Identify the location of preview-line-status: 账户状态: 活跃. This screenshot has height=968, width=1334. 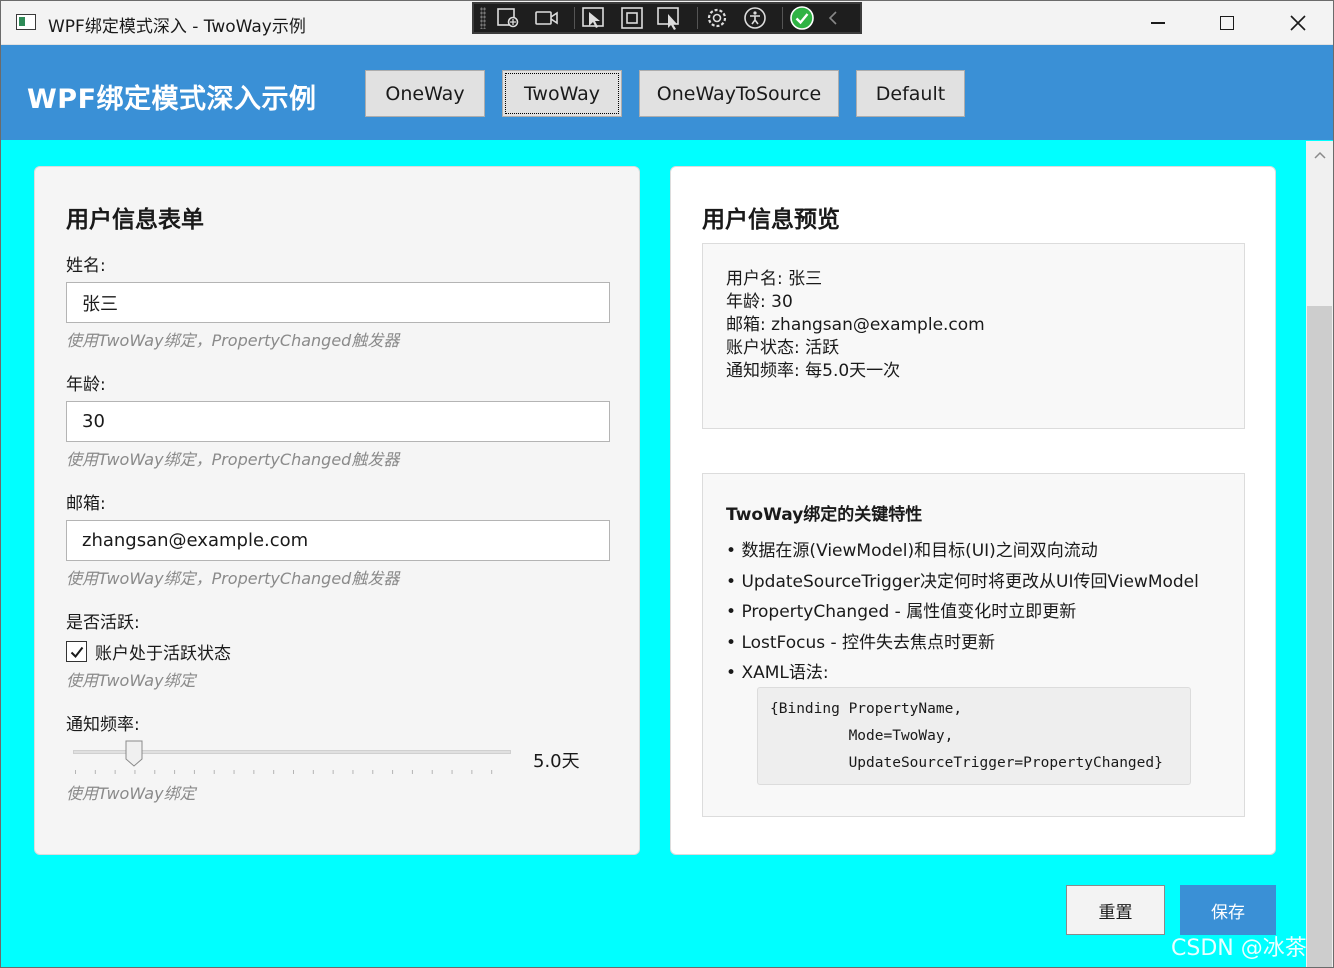
(783, 348).